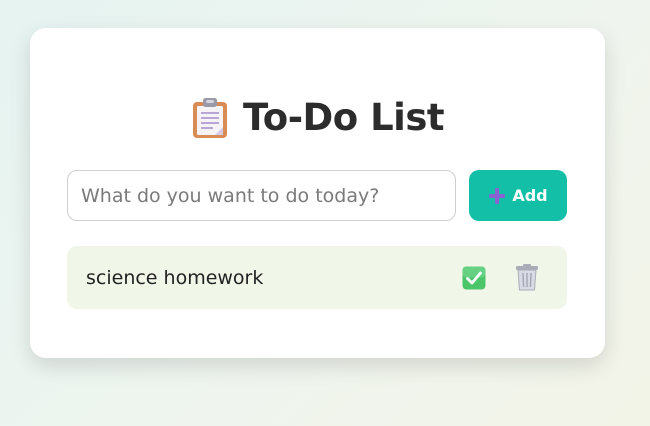  I want to click on task-list: science homework, so click(317, 277).